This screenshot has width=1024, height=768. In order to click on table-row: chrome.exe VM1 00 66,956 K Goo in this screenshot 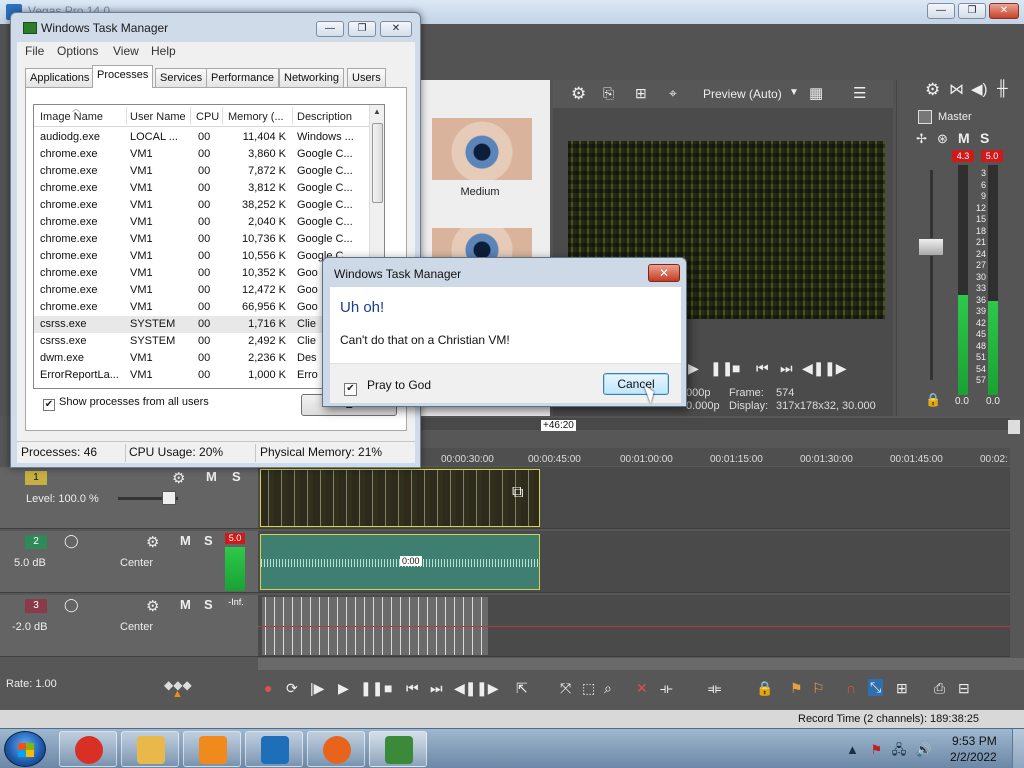, I will do `click(202, 307)`.